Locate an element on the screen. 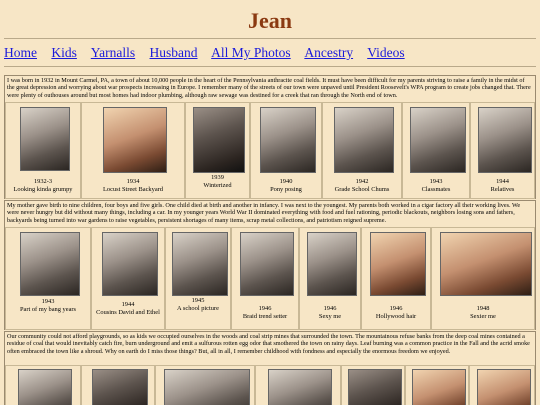 This screenshot has width=540, height=405. photo-caption: Sexier me is located at coordinates (483, 316).